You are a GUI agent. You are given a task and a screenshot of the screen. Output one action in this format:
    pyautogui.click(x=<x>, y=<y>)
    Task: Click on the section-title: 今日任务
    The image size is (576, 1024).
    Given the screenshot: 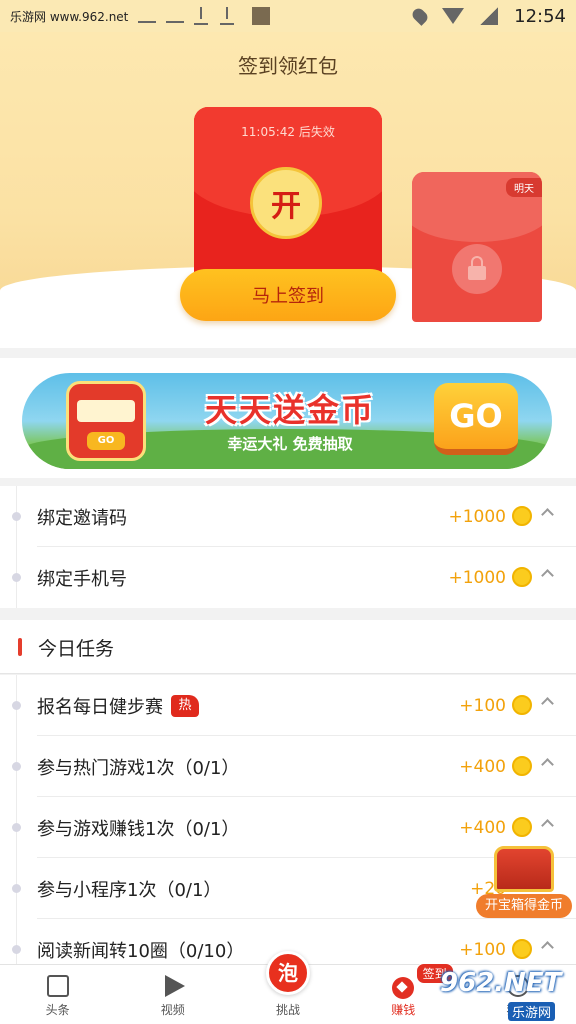 What is the action you would take?
    pyautogui.click(x=76, y=649)
    